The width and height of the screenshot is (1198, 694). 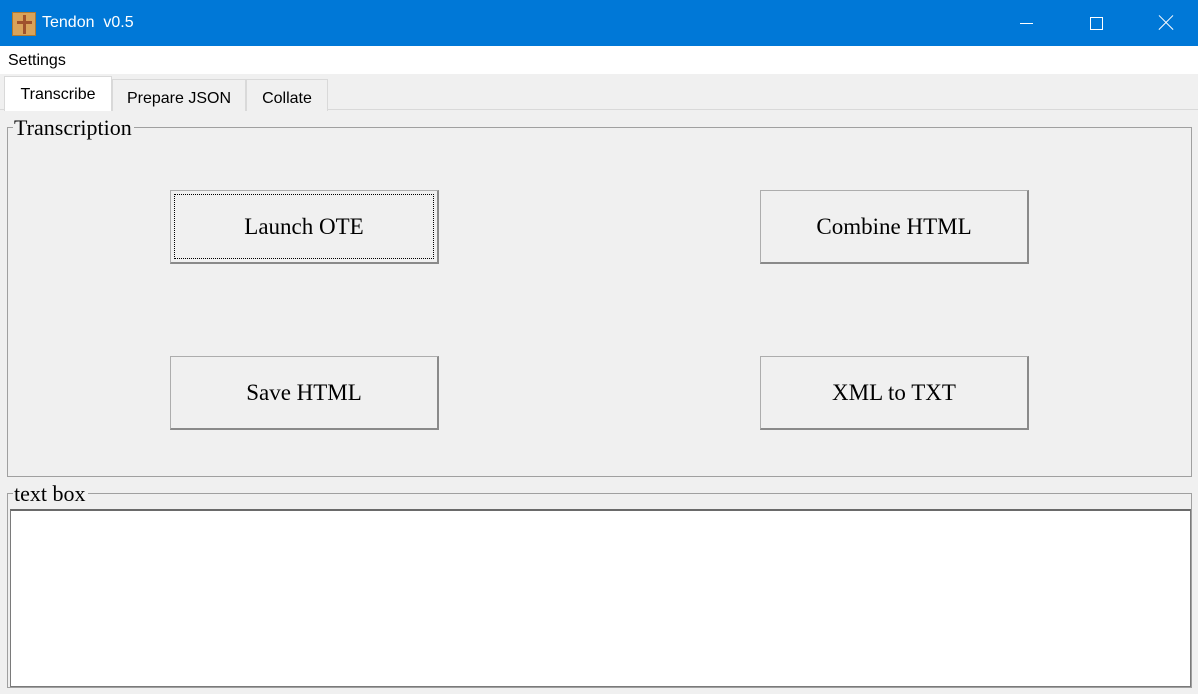 What do you see at coordinates (73, 127) in the screenshot?
I see `transcription-legend: Transcription` at bounding box center [73, 127].